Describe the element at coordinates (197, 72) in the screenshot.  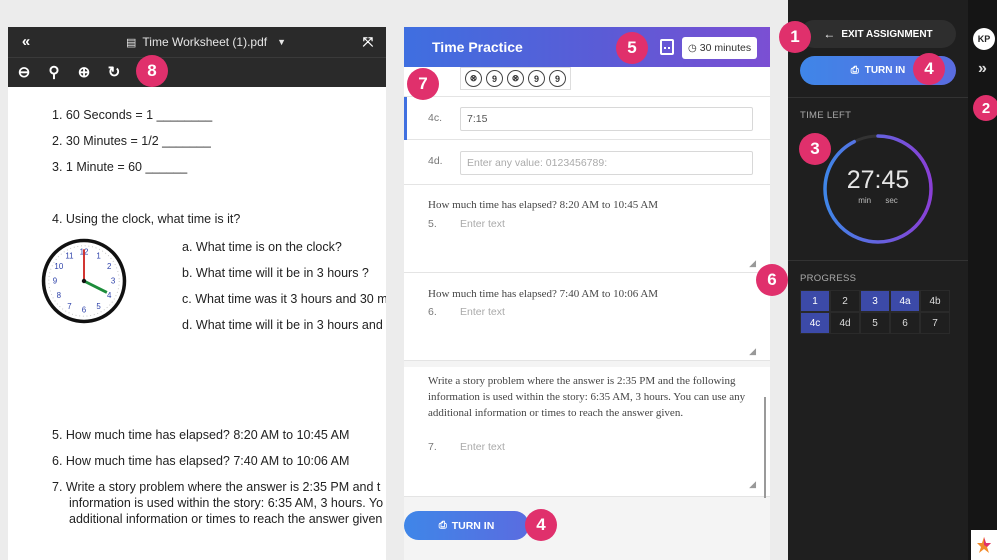
I see `pdf-toolbar: ⊖ ⚲ ⊕ ↻` at that location.